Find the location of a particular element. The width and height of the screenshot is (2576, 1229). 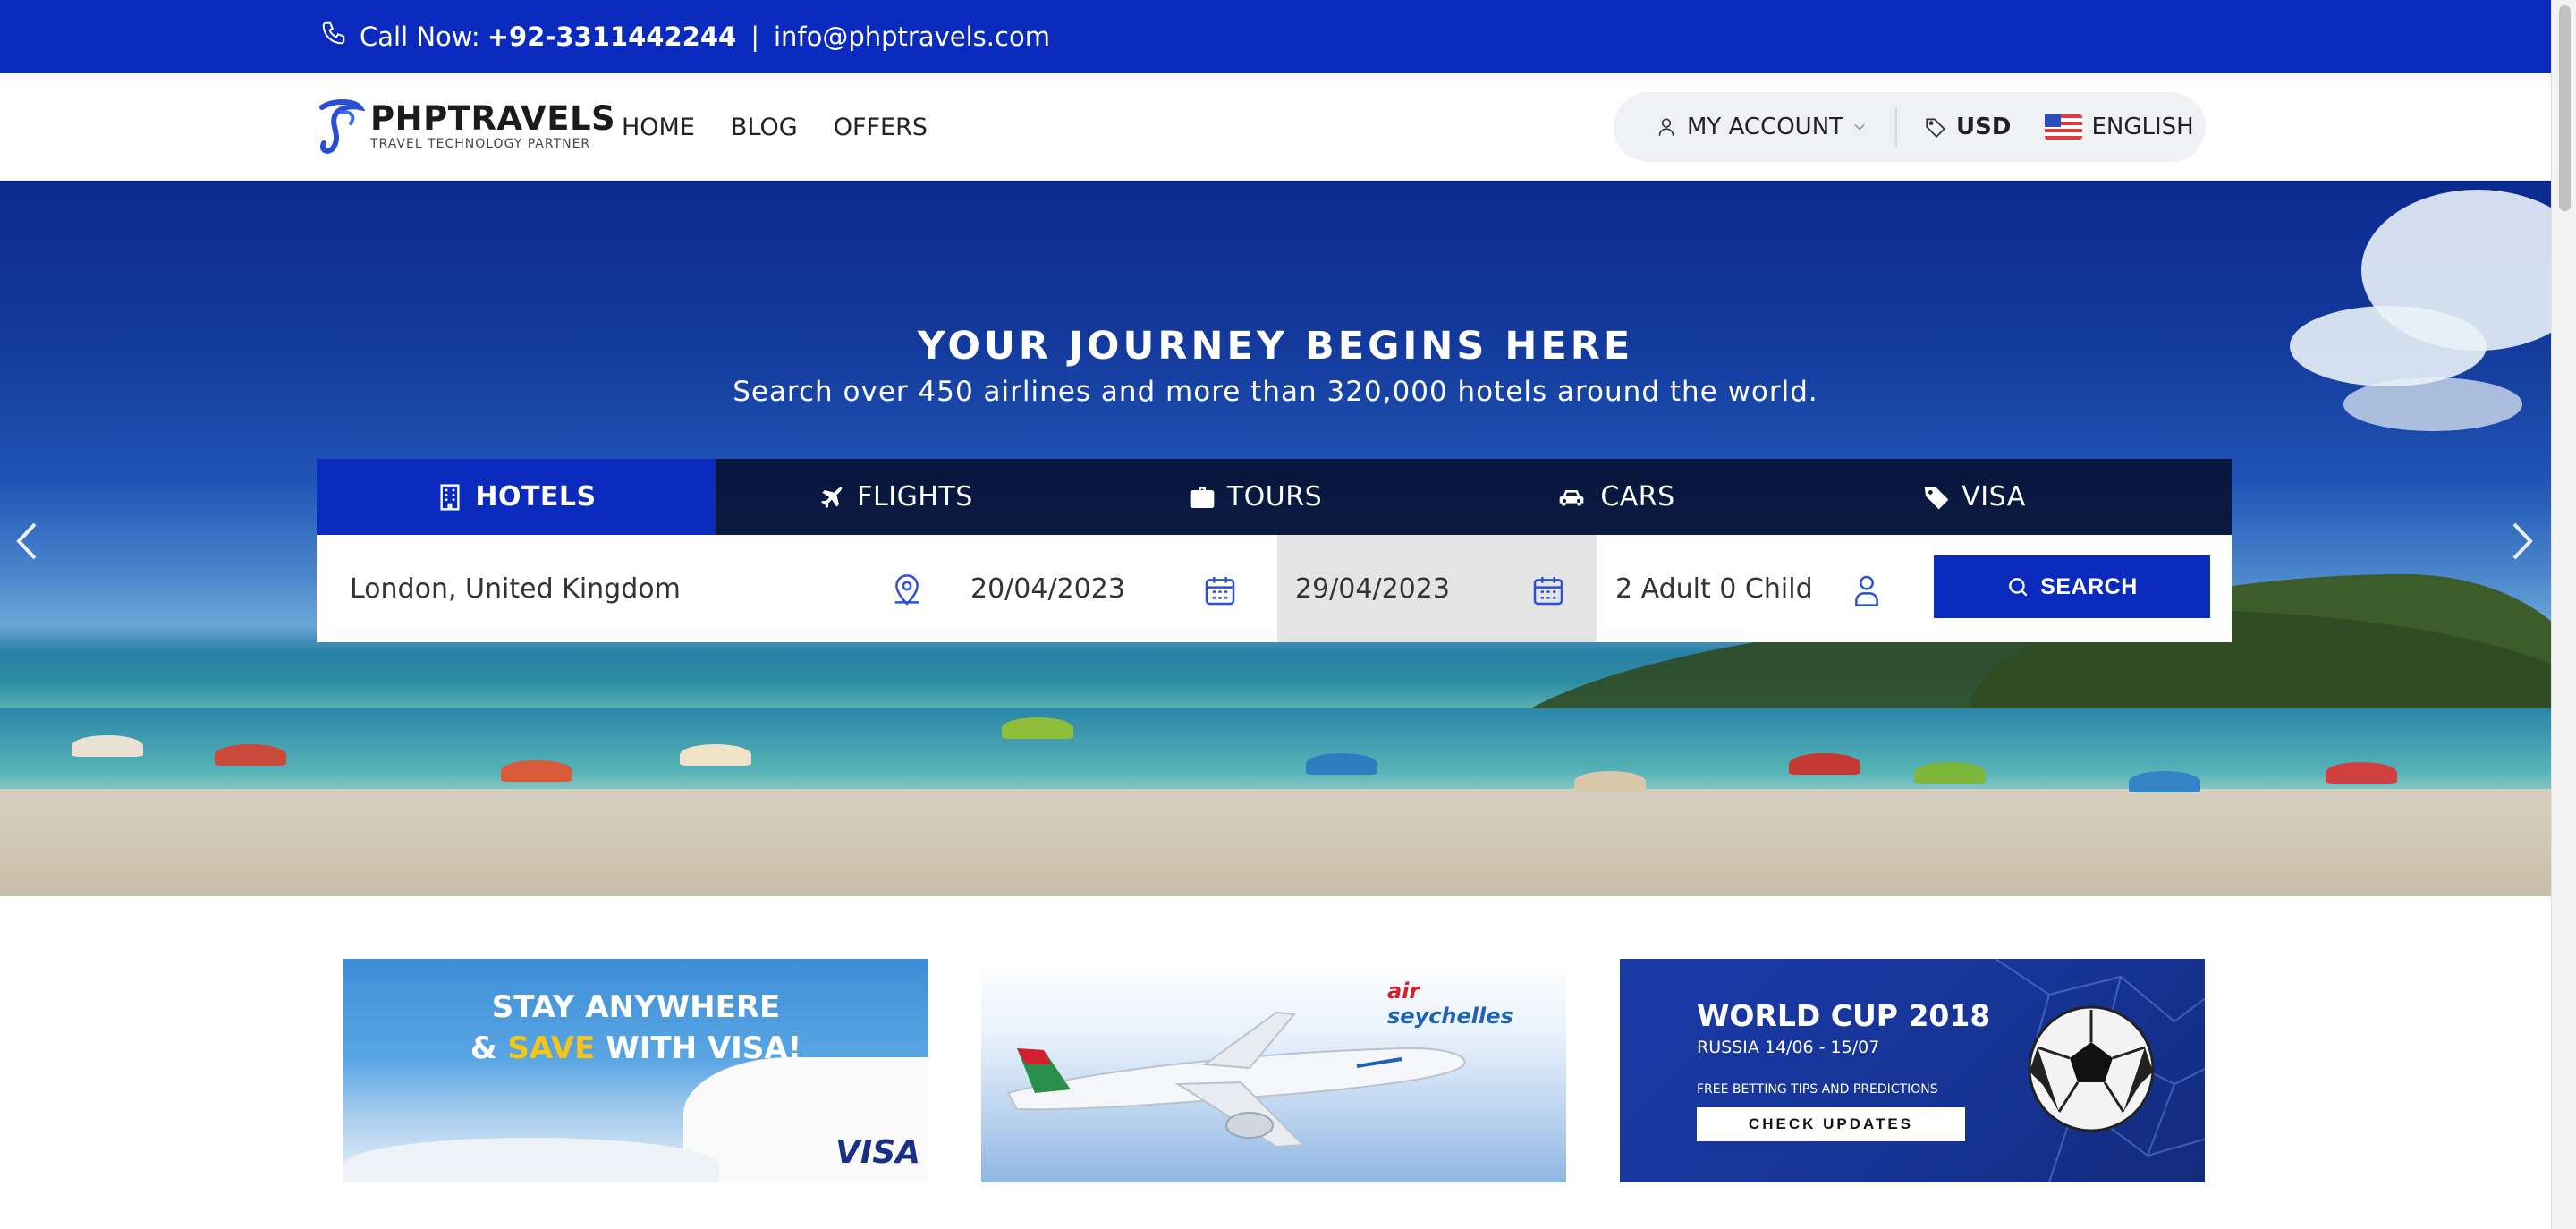

chevron-down-icon is located at coordinates (1859, 127).